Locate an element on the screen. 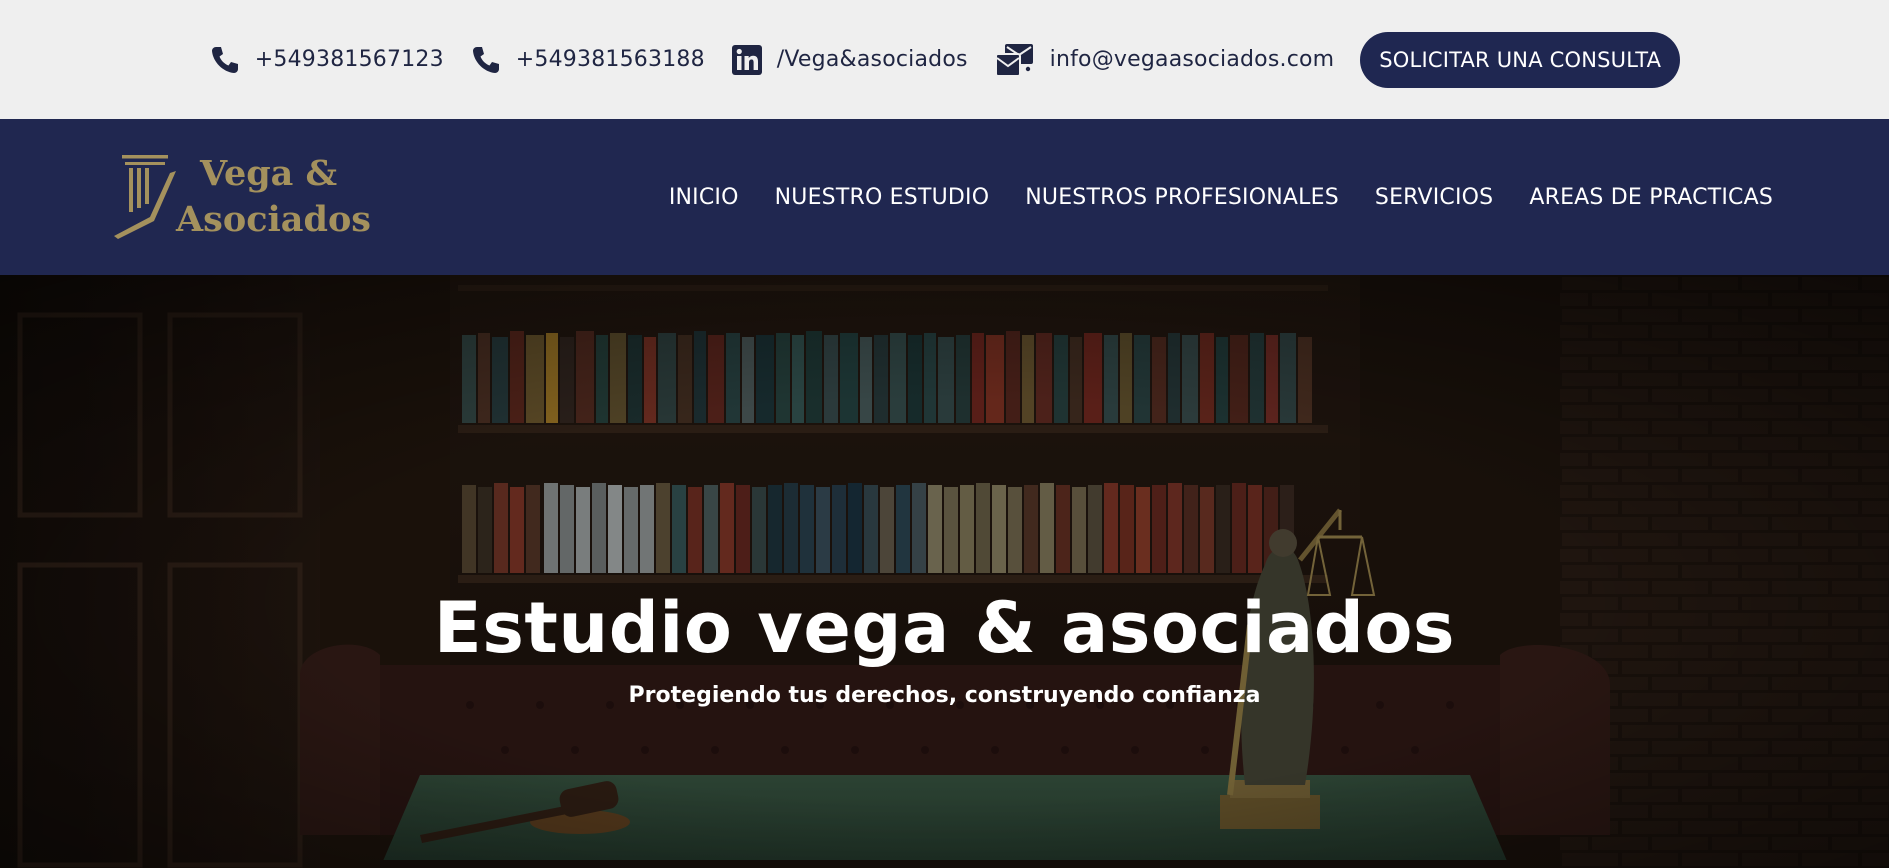 This screenshot has width=1889, height=868. brand-name-line1: Vega & is located at coordinates (269, 173).